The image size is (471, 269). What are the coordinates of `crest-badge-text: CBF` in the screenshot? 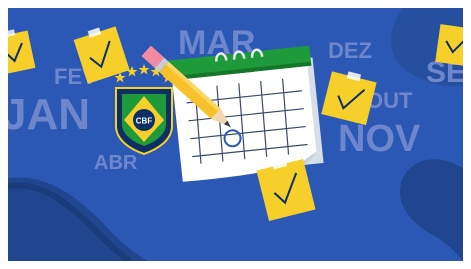 It's located at (144, 121).